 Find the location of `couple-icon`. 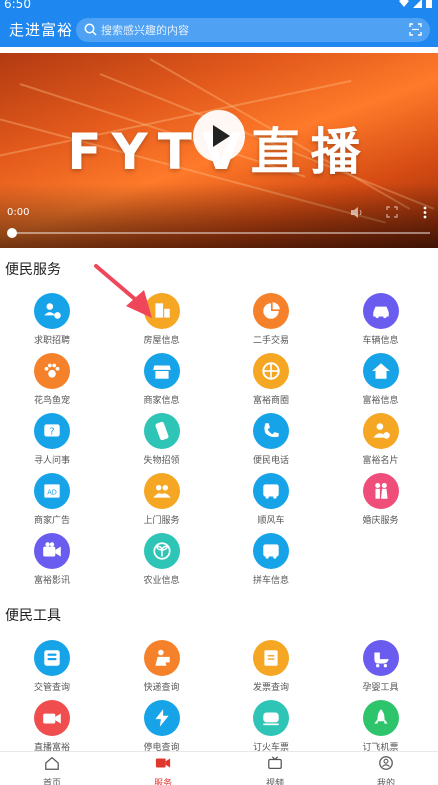

couple-icon is located at coordinates (380, 491).